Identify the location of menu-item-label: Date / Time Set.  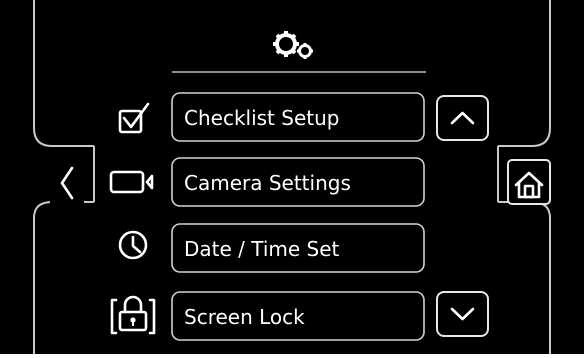
(262, 249).